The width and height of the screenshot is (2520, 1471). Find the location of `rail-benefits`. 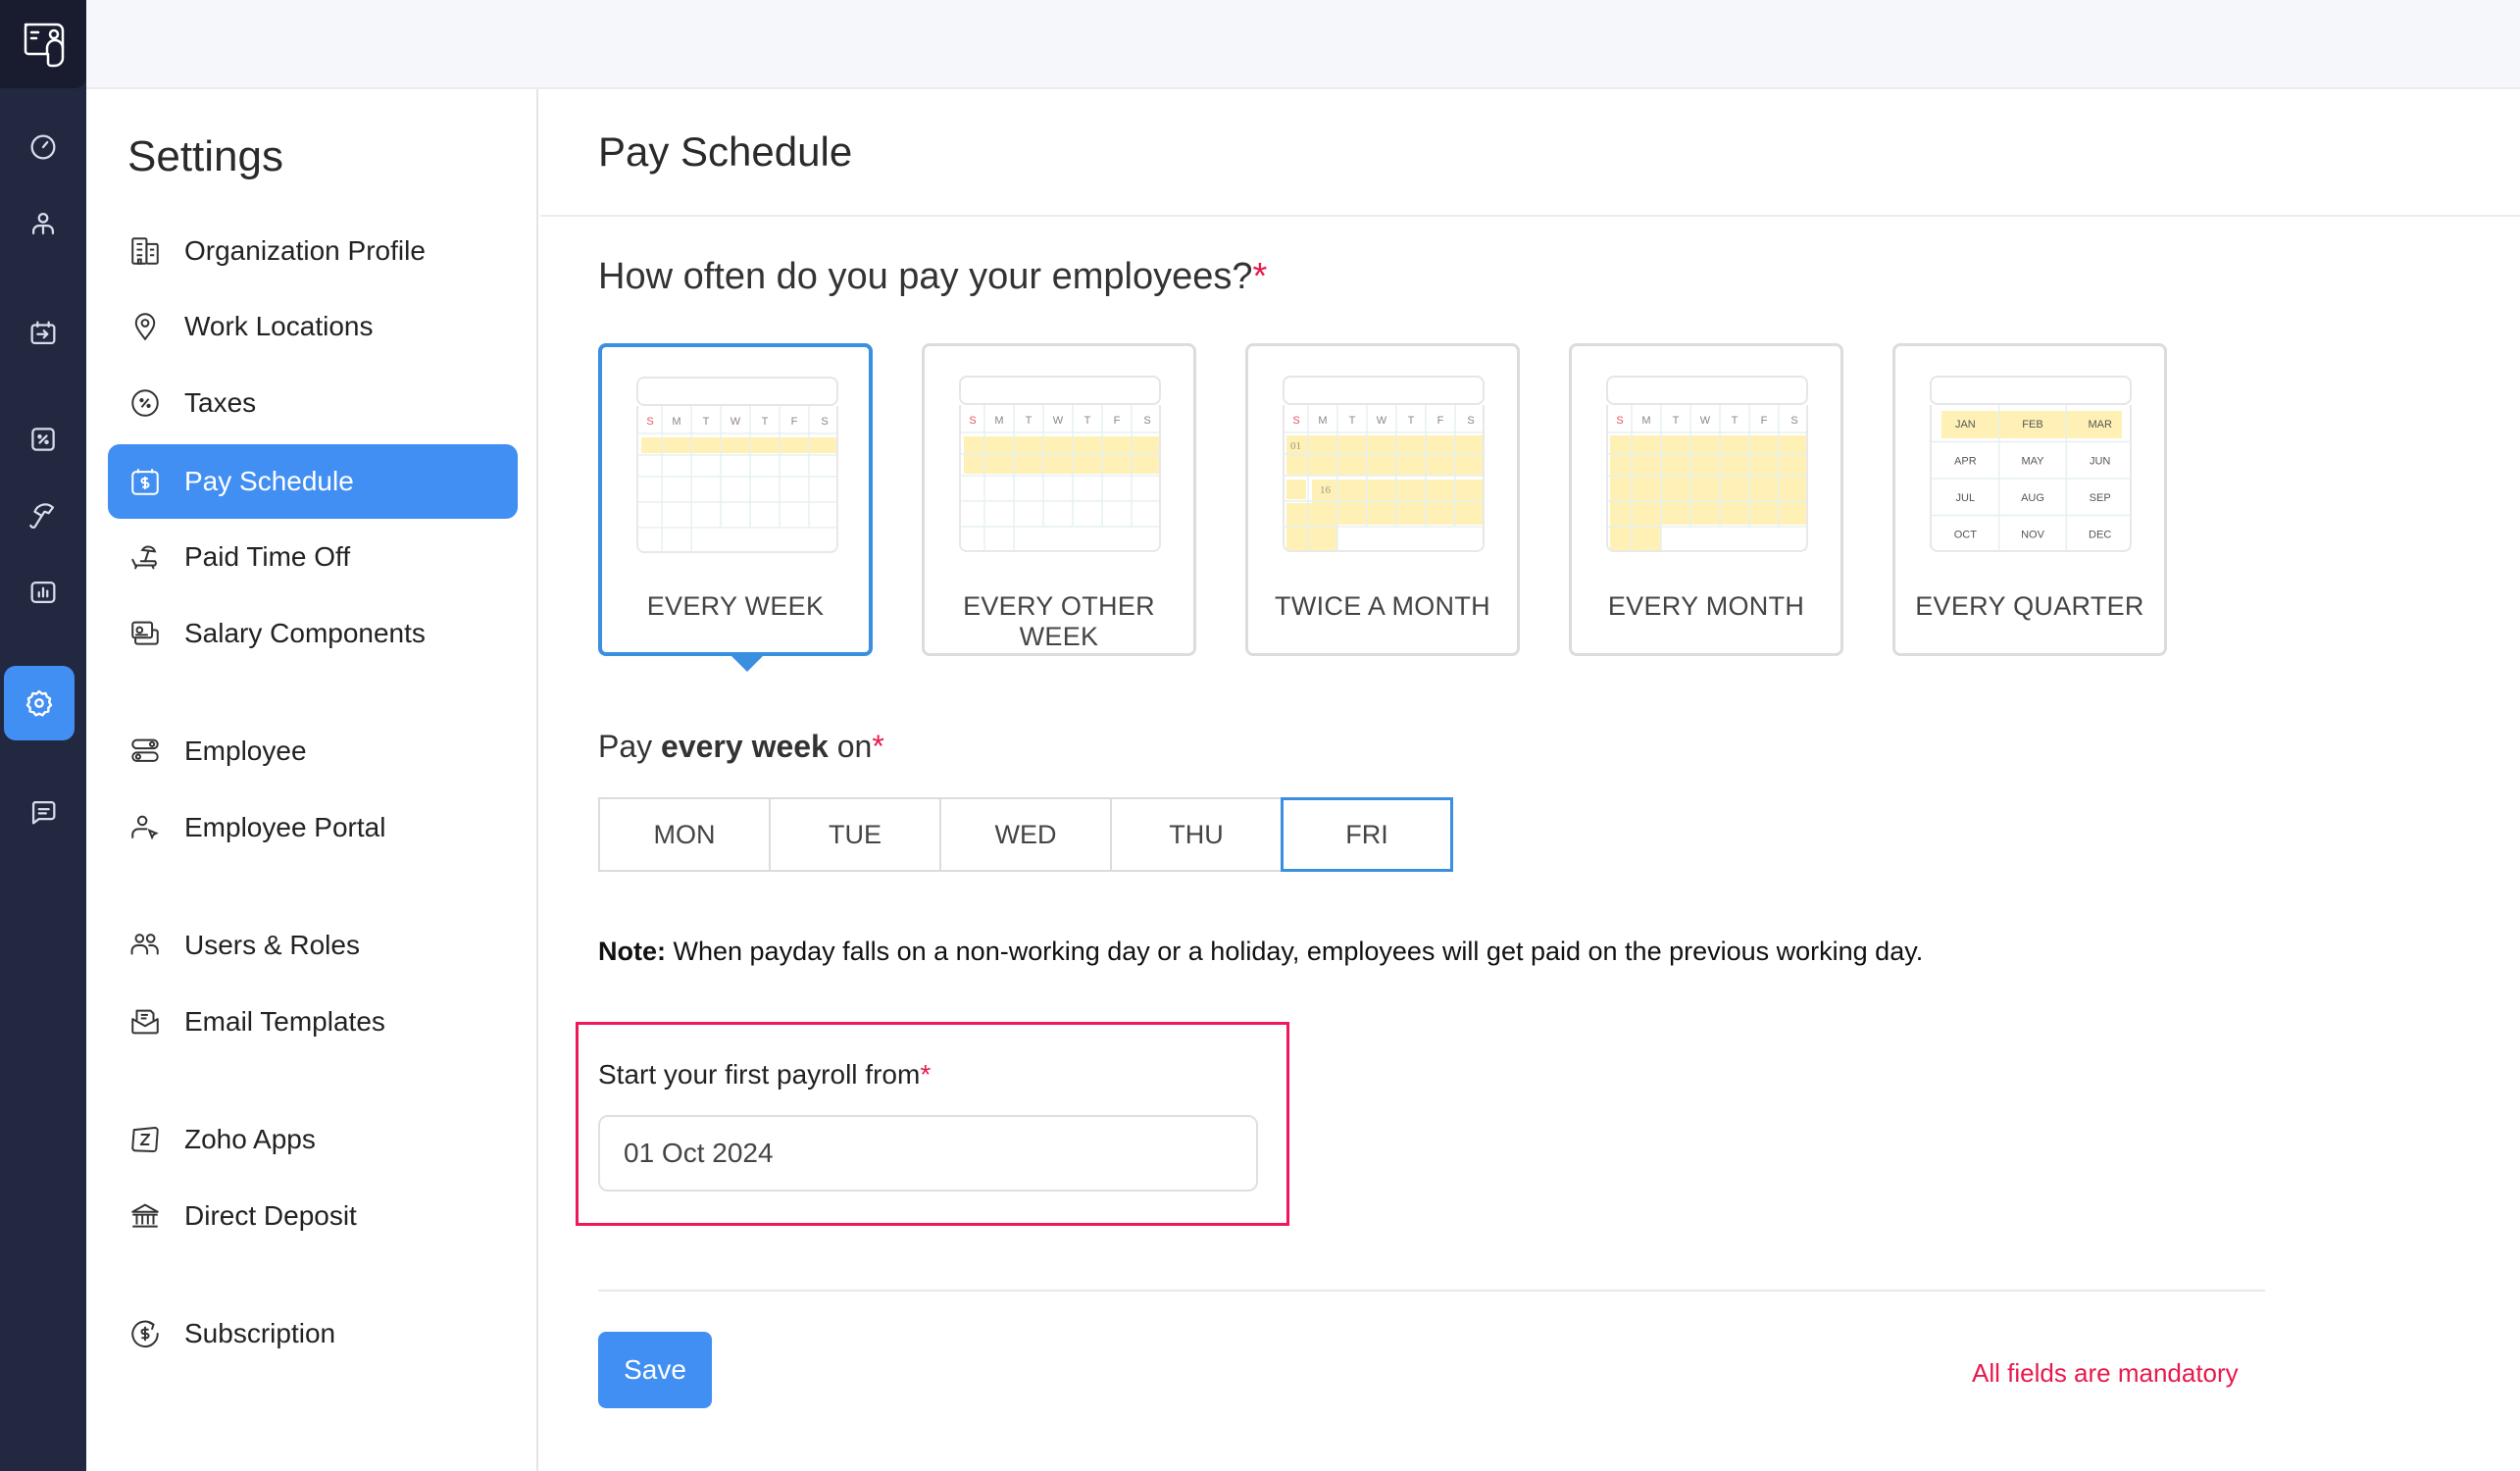

rail-benefits is located at coordinates (43, 515).